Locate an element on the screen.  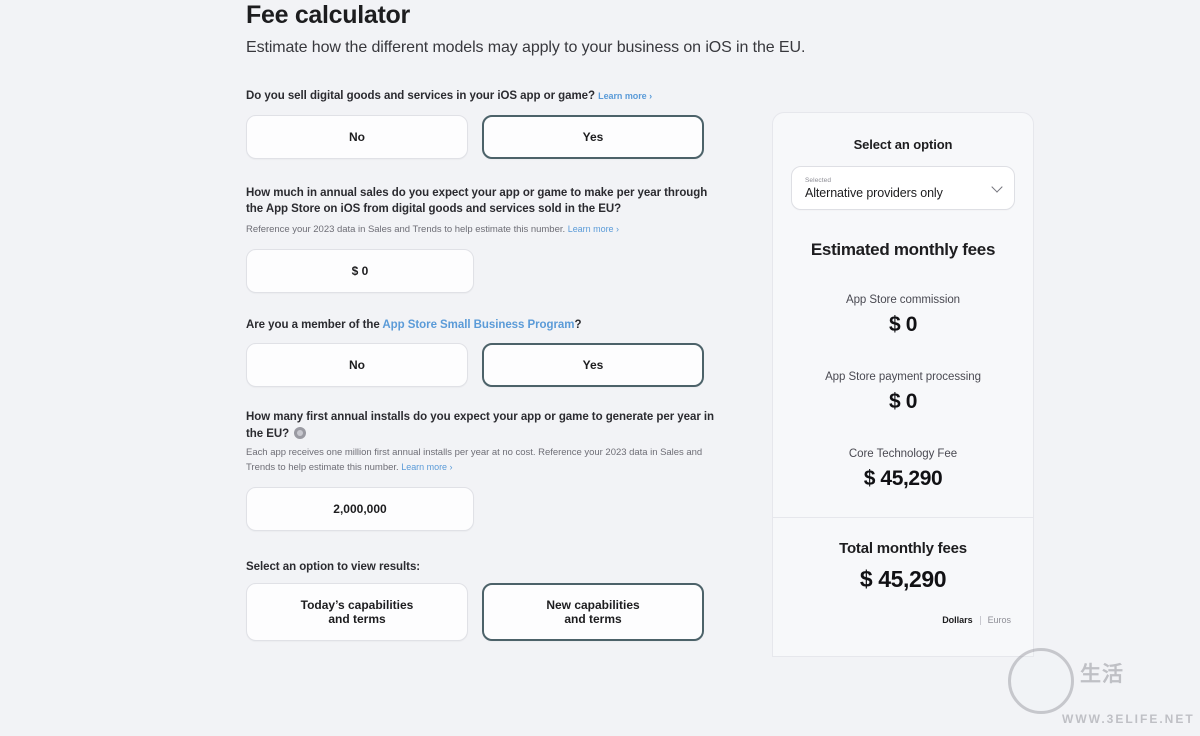
new-capabilities-button: New capabilities and terms is located at coordinates (593, 612).